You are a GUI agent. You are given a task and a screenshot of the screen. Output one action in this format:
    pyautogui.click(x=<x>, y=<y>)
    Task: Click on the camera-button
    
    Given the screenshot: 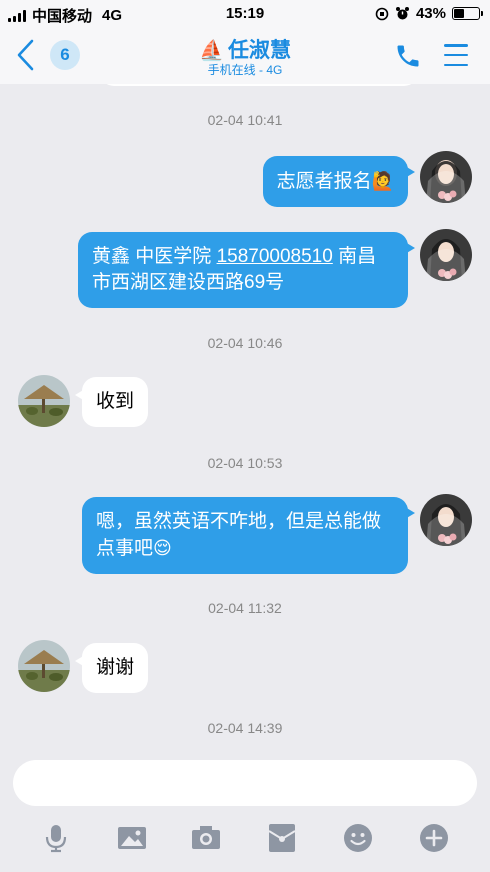 What is the action you would take?
    pyautogui.click(x=206, y=838)
    